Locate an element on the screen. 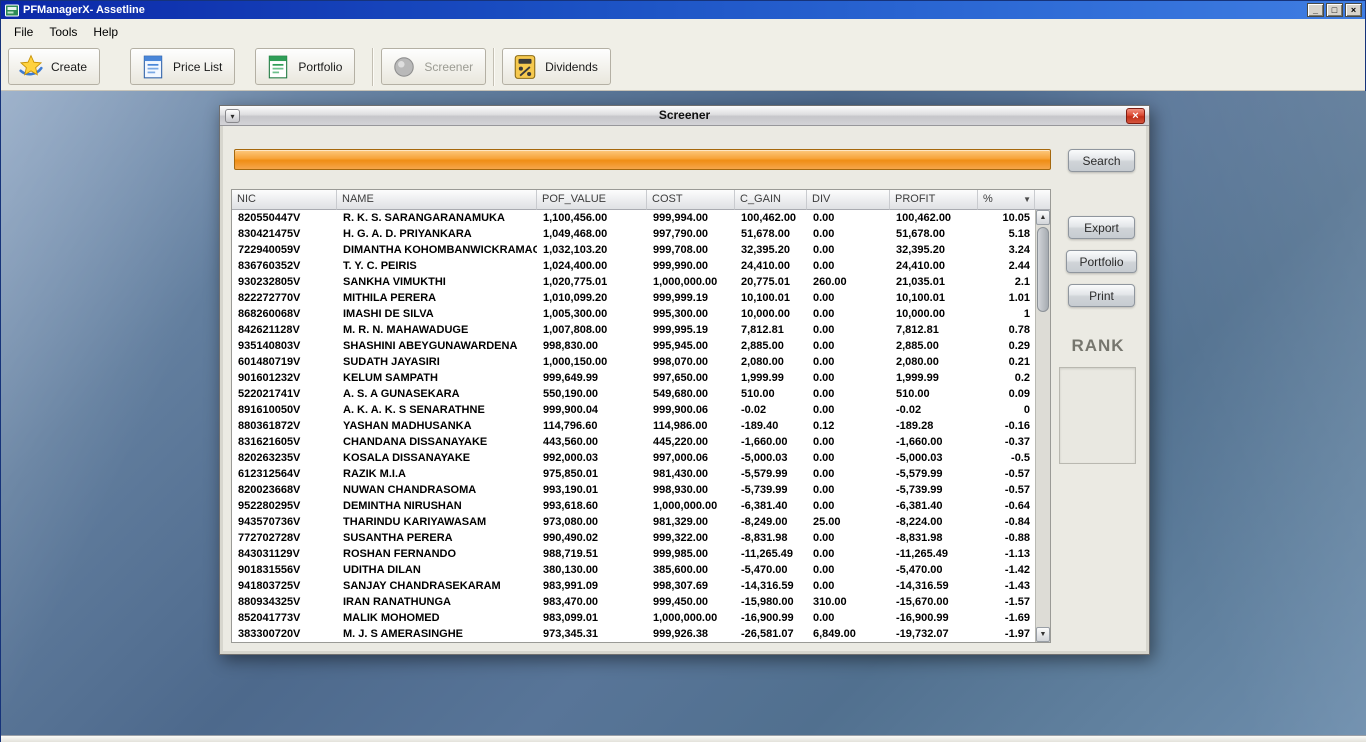 This screenshot has height=742, width=1366. cell--: 1 is located at coordinates (1026, 314).